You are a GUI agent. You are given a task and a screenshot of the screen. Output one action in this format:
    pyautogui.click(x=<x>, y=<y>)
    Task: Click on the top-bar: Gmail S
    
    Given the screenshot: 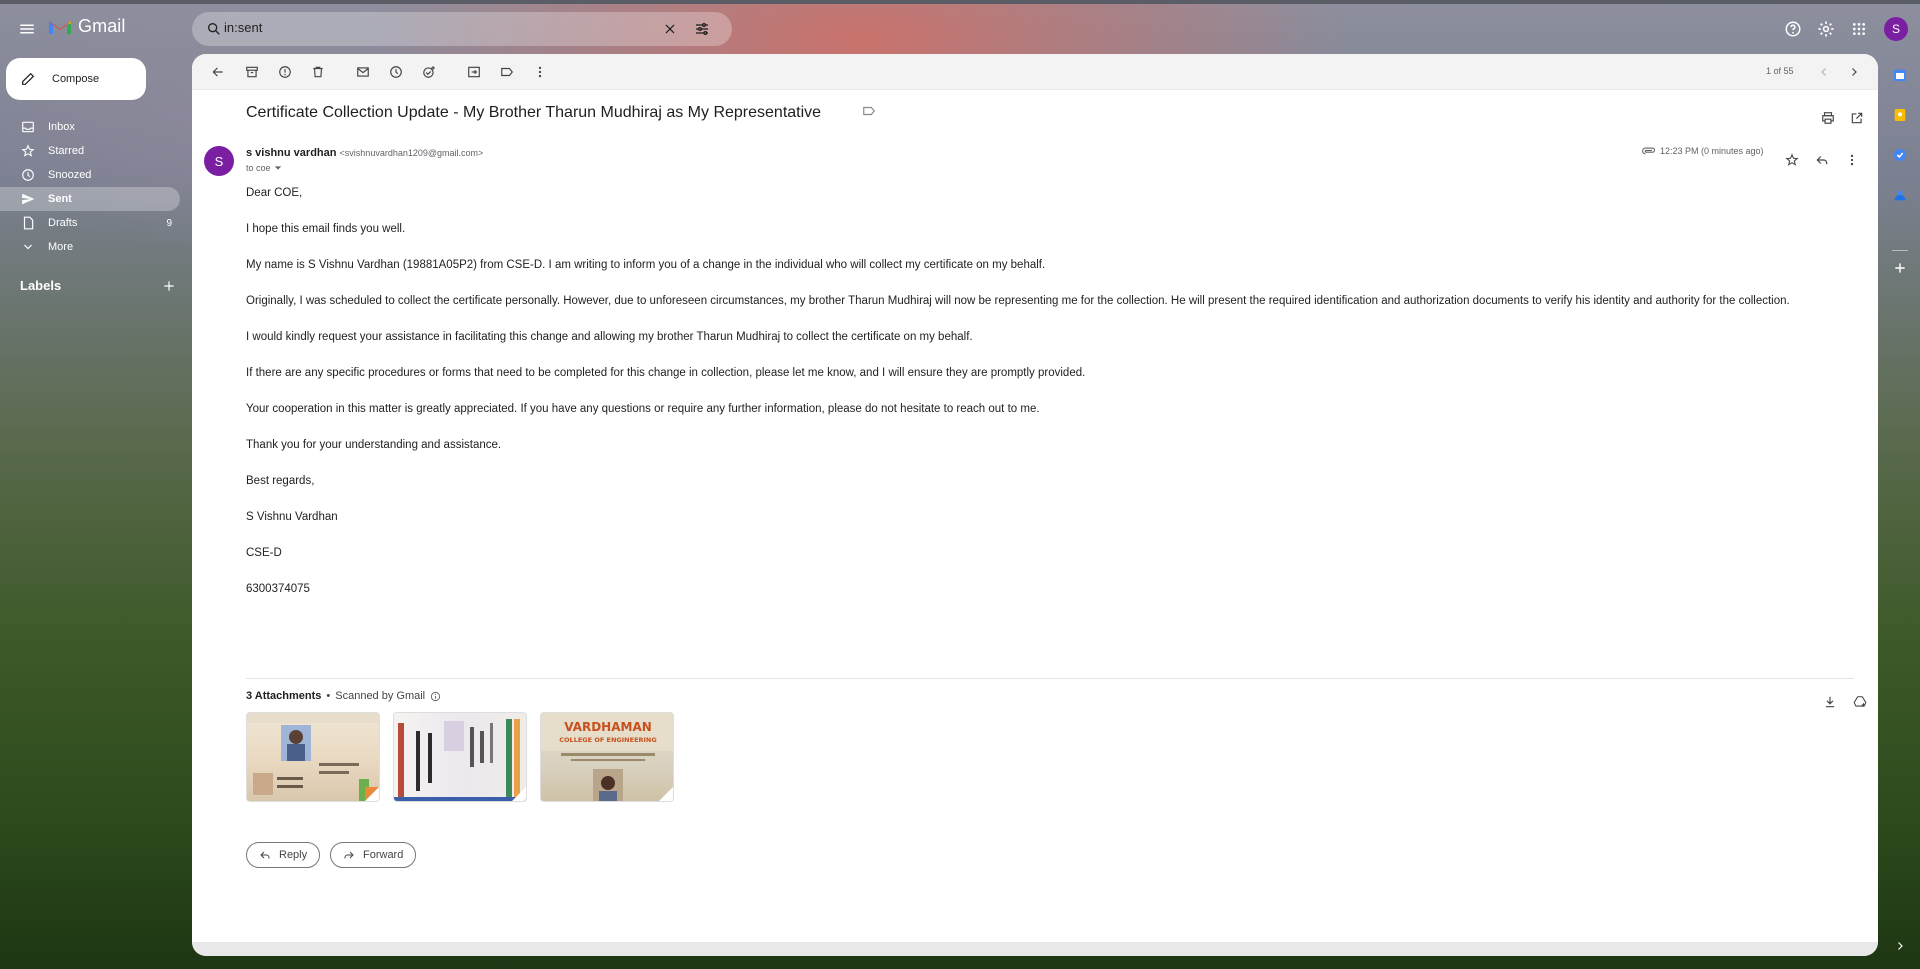 What is the action you would take?
    pyautogui.click(x=960, y=29)
    